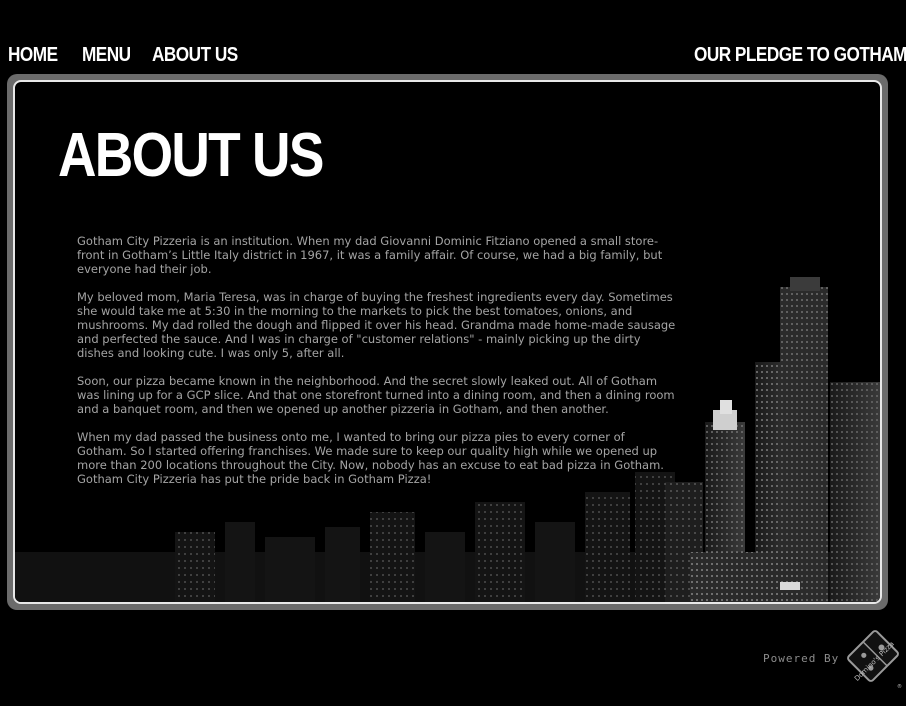 This screenshot has height=706, width=906. Describe the element at coordinates (800, 55) in the screenshot. I see `nav-pledge-link: OUR PLEDGE TO GOTHAM` at that location.